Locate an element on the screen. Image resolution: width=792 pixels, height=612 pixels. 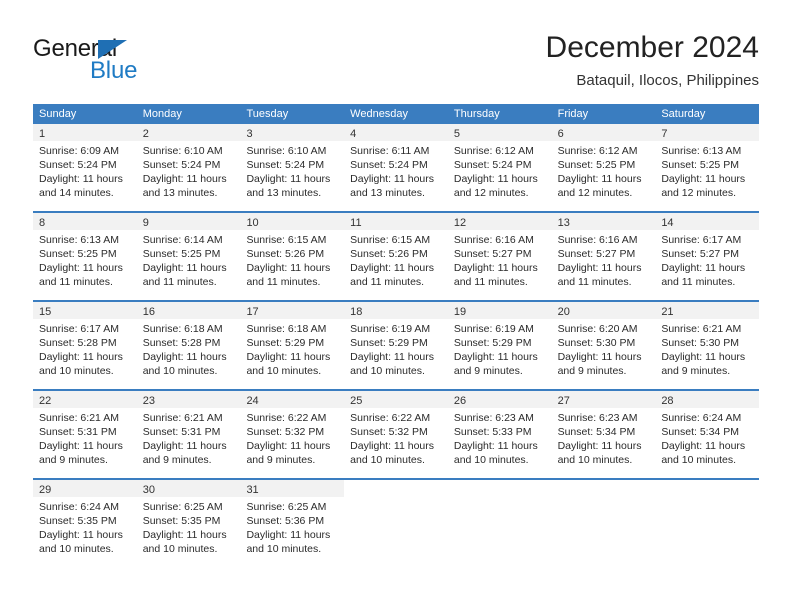
day-number: 3 is located at coordinates (249, 134).